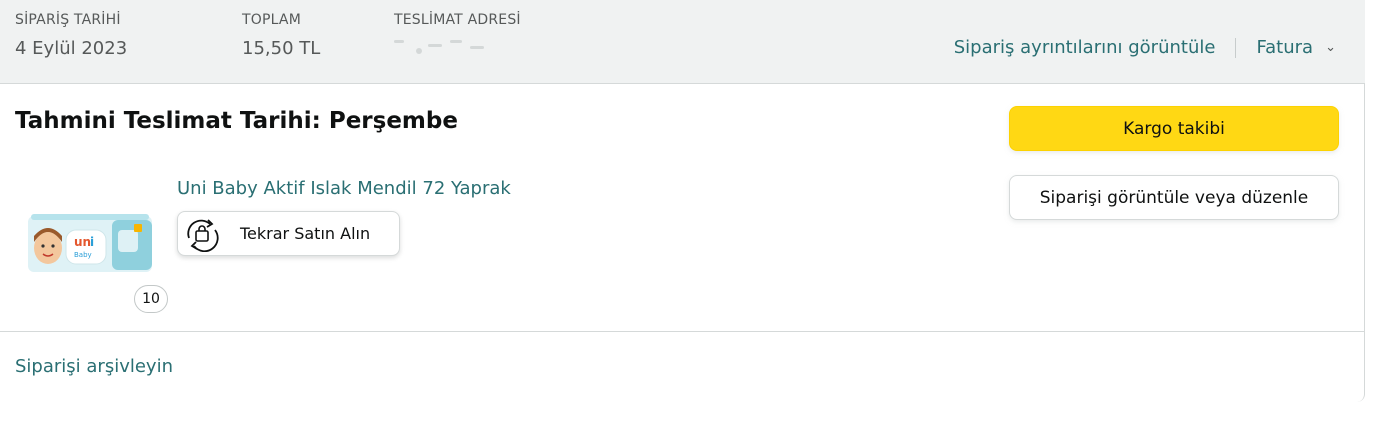 Image resolution: width=1374 pixels, height=426 pixels. Describe the element at coordinates (94, 366) in the screenshot. I see `archive-order-link: Siparişi arşivleyin` at that location.